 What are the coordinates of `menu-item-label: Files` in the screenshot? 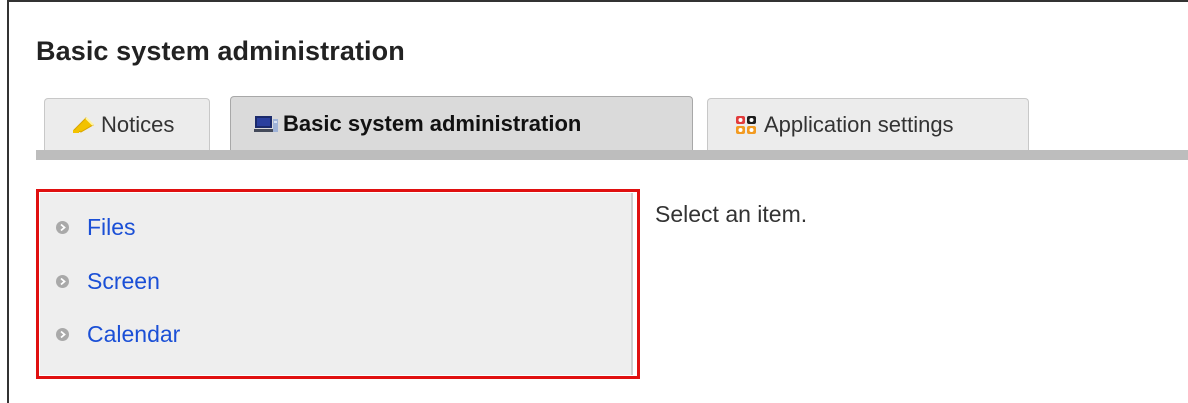 It's located at (111, 227).